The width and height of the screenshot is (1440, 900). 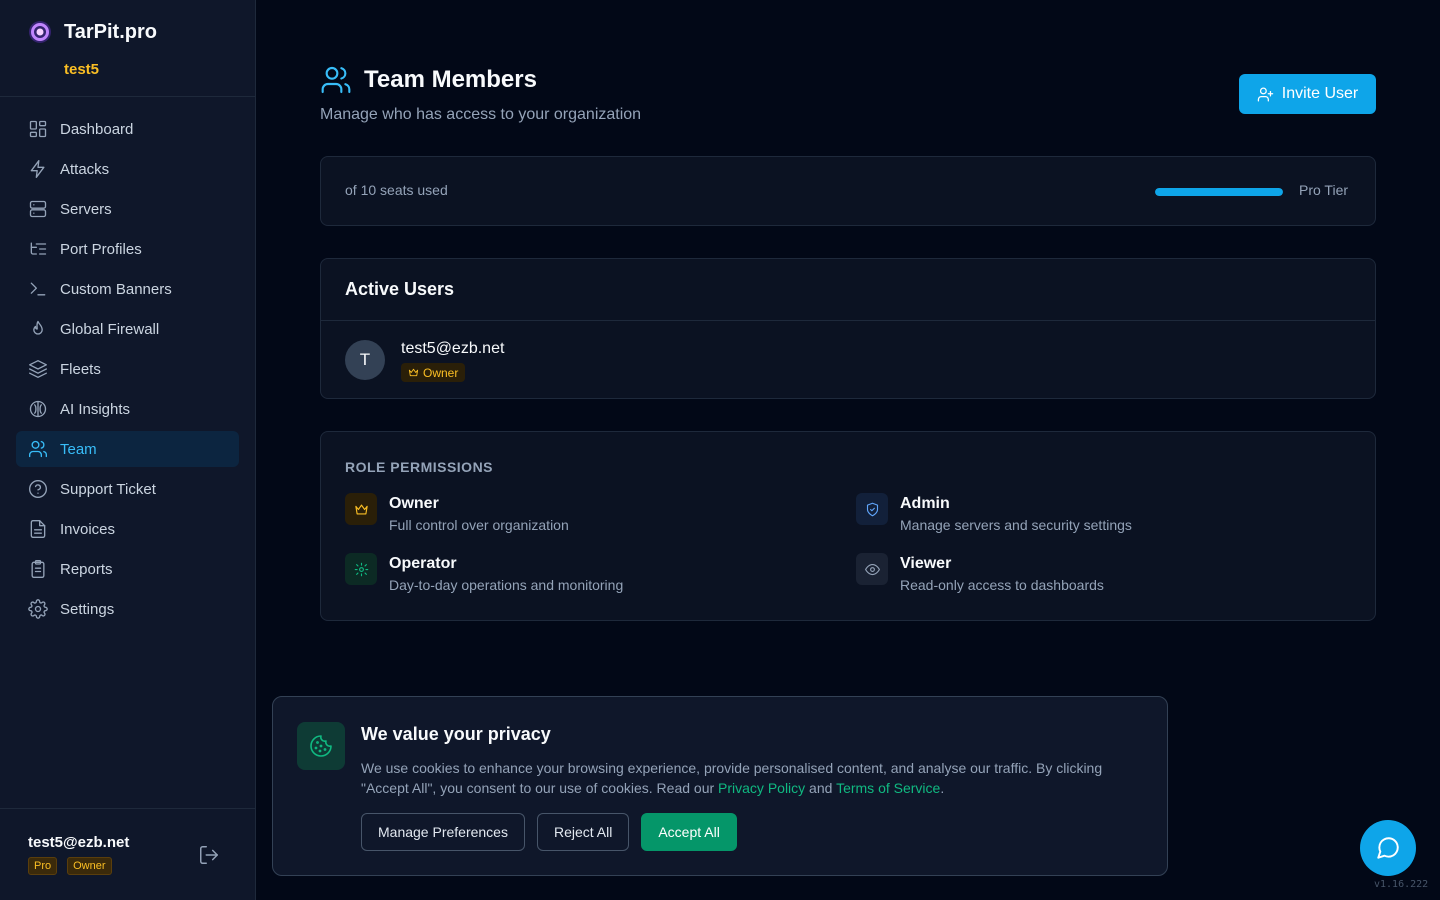 What do you see at coordinates (127, 489) in the screenshot?
I see `sidebar-item-support-ticket: Support Ticket` at bounding box center [127, 489].